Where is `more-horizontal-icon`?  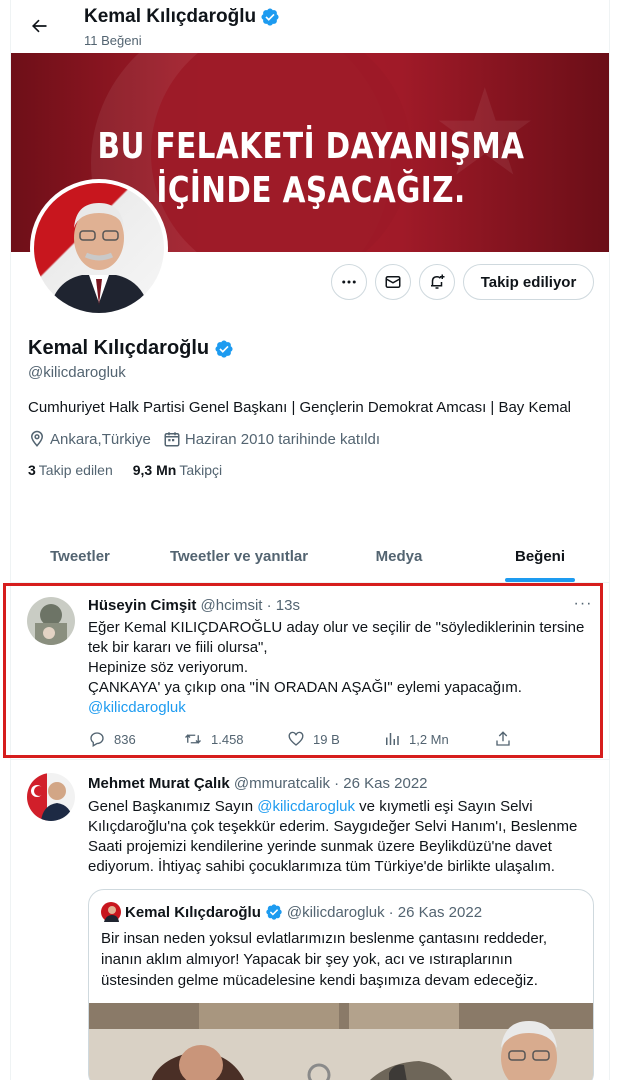
more-horizontal-icon is located at coordinates (349, 282).